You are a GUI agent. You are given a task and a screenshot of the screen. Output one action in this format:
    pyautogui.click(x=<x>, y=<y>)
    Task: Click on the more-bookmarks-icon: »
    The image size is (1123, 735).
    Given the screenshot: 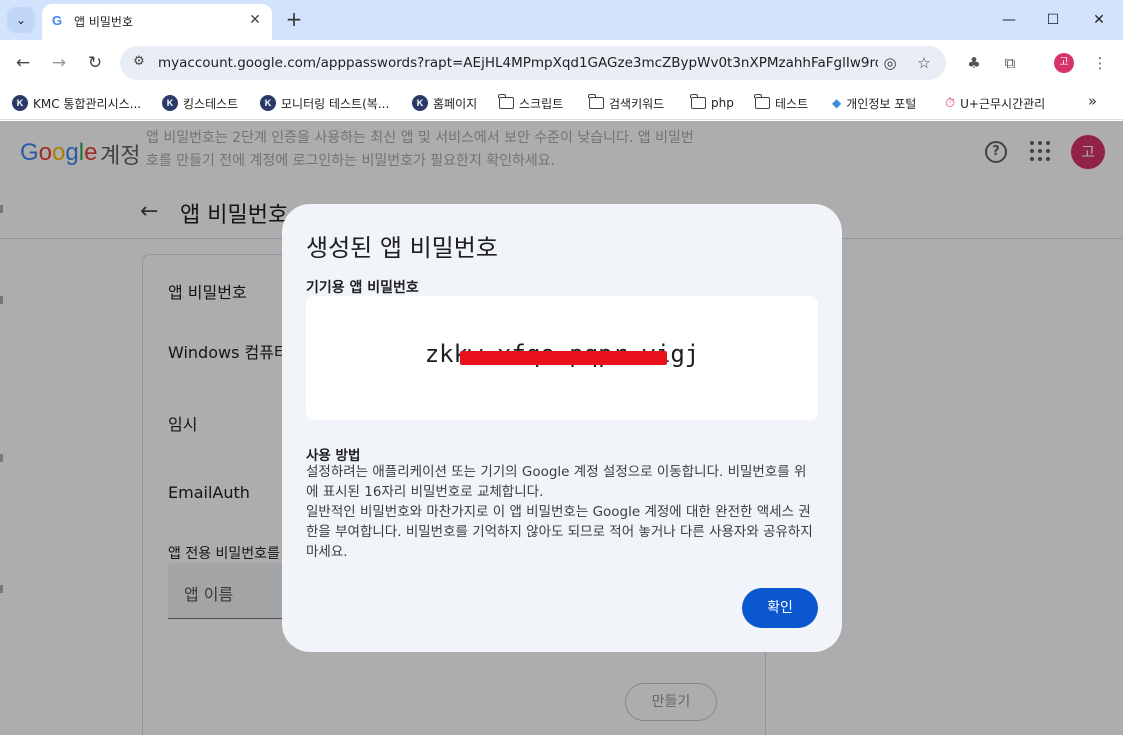 What is the action you would take?
    pyautogui.click(x=1092, y=101)
    